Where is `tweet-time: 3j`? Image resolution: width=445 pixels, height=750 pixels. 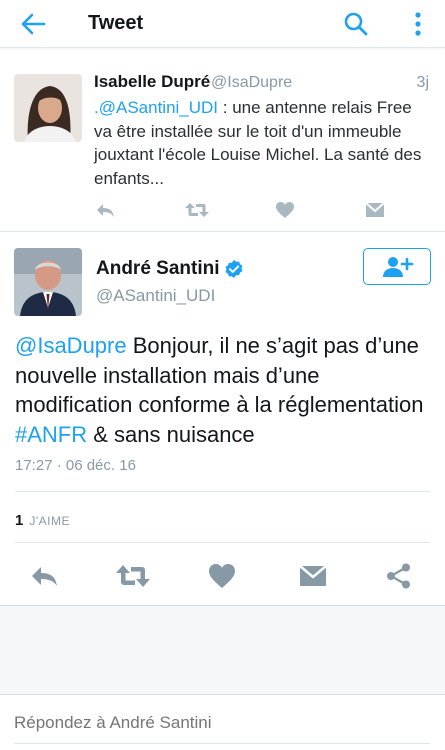
tweet-time: 3j is located at coordinates (422, 82).